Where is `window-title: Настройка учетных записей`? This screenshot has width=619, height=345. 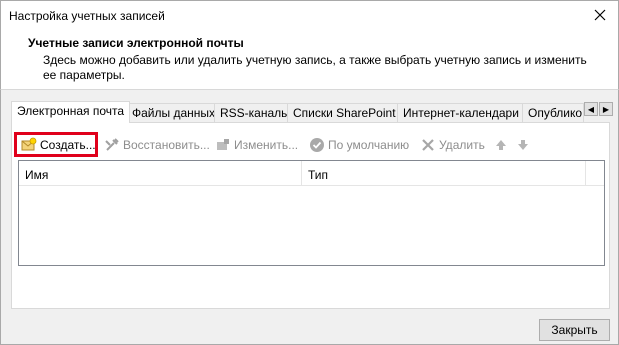
window-title: Настройка учетных записей is located at coordinates (87, 16).